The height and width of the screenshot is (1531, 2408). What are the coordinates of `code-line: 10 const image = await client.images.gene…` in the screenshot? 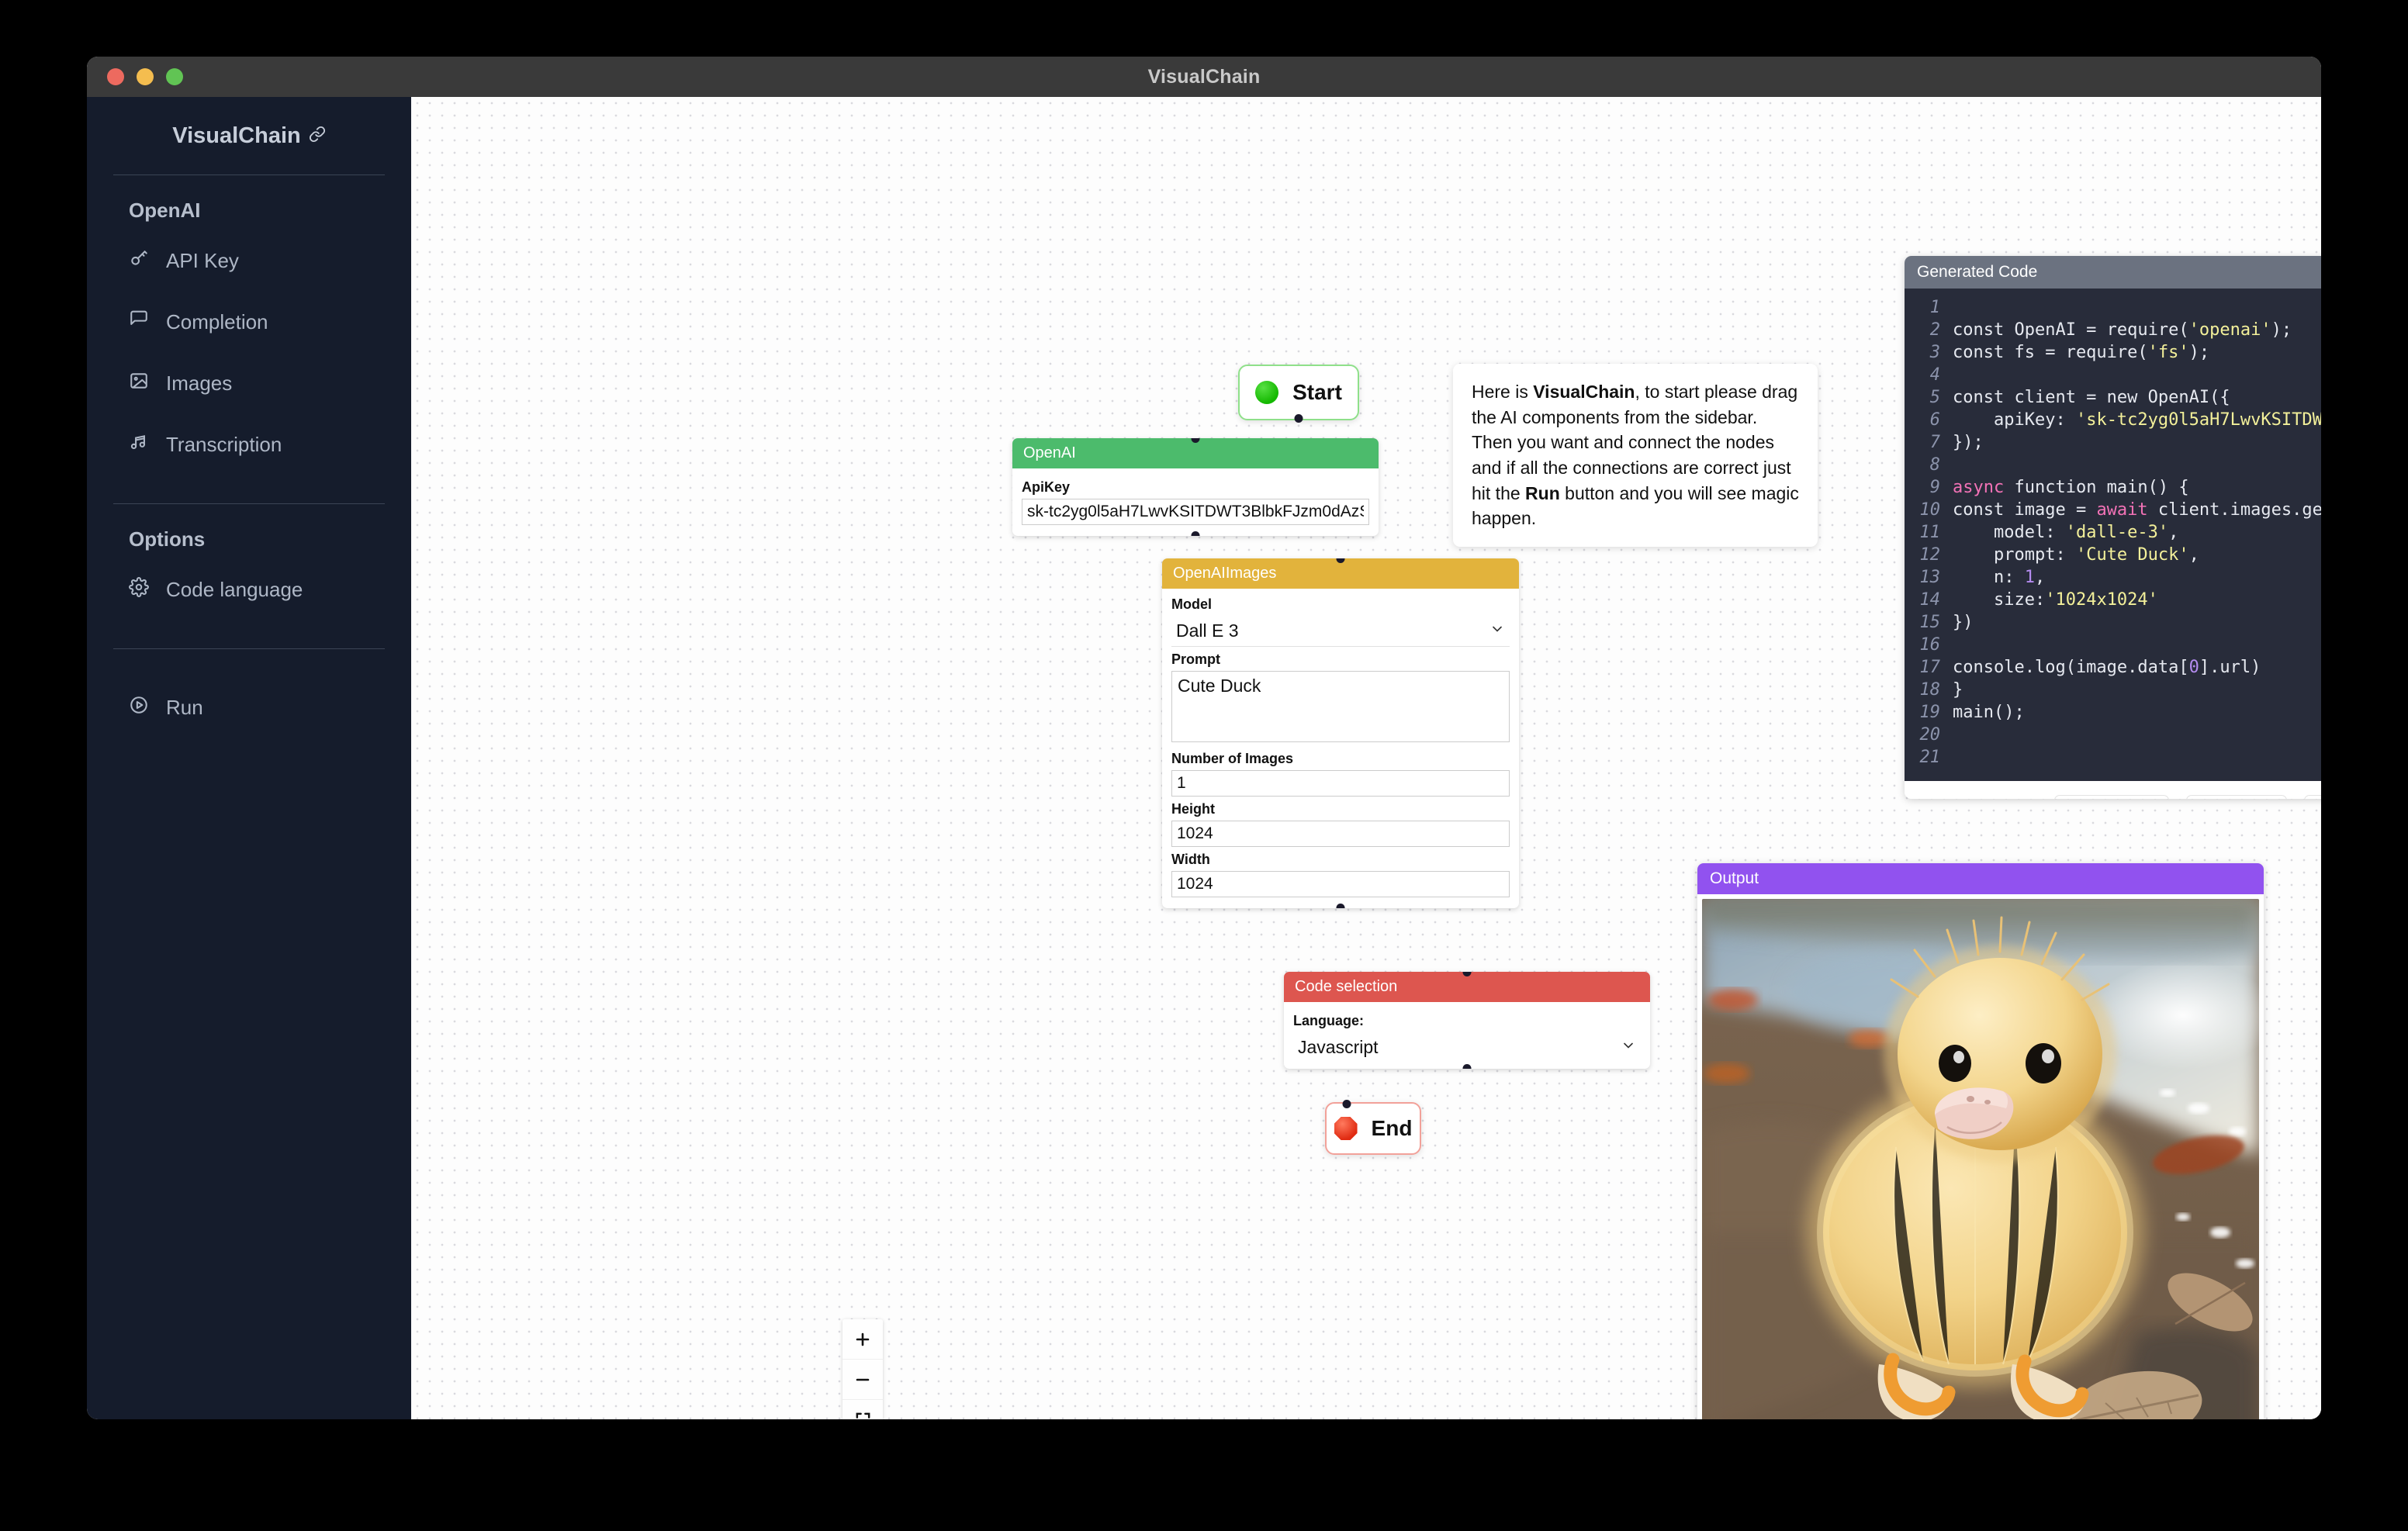 It's located at (2113, 510).